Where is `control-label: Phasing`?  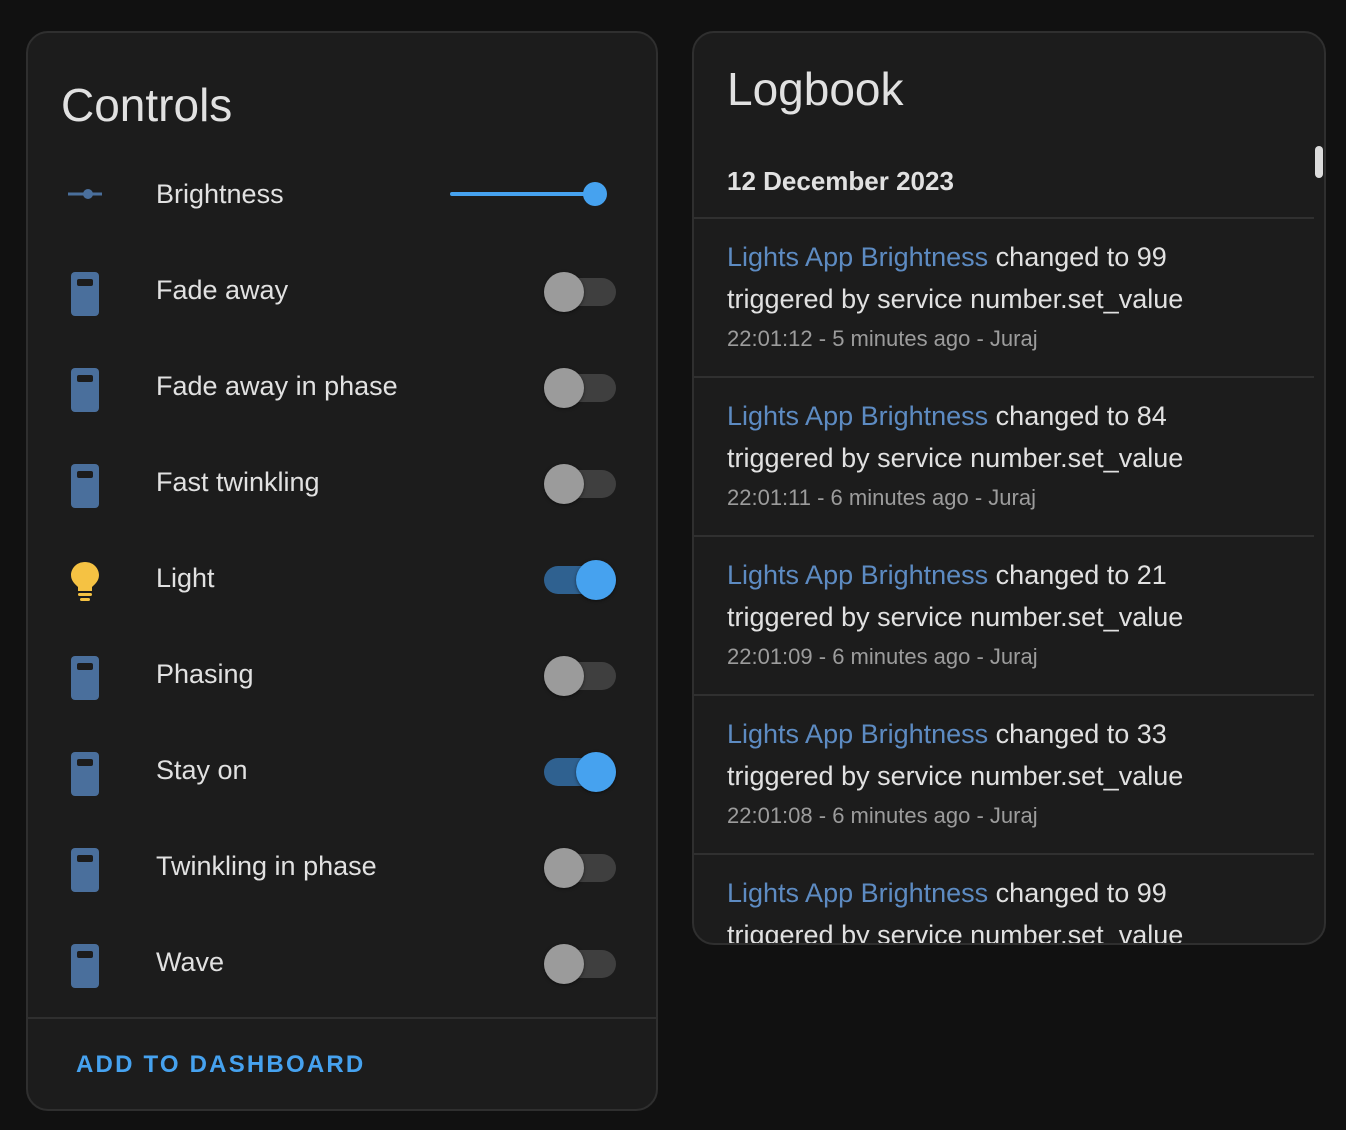
control-label: Phasing is located at coordinates (205, 674).